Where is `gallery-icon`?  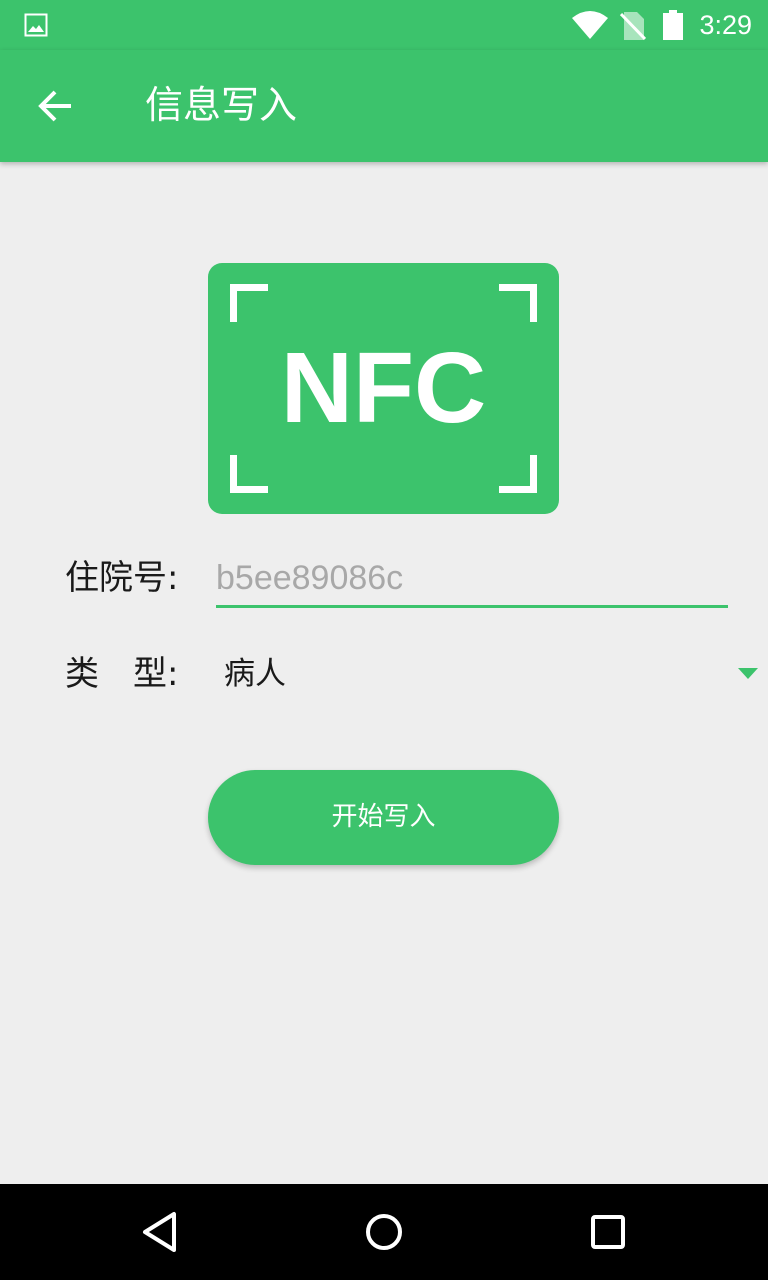
gallery-icon is located at coordinates (36, 25).